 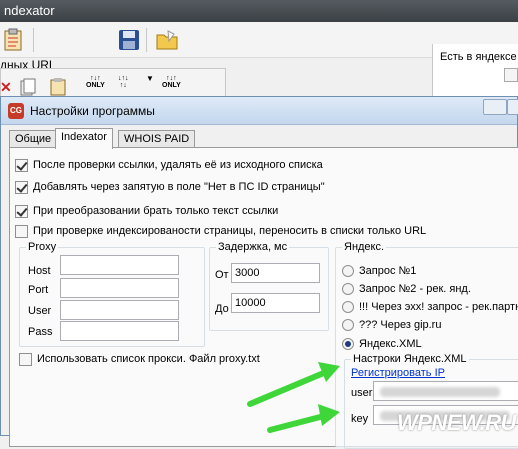 What do you see at coordinates (456, 422) in the screenshot?
I see `watermark-logo: WPNEW.RU` at bounding box center [456, 422].